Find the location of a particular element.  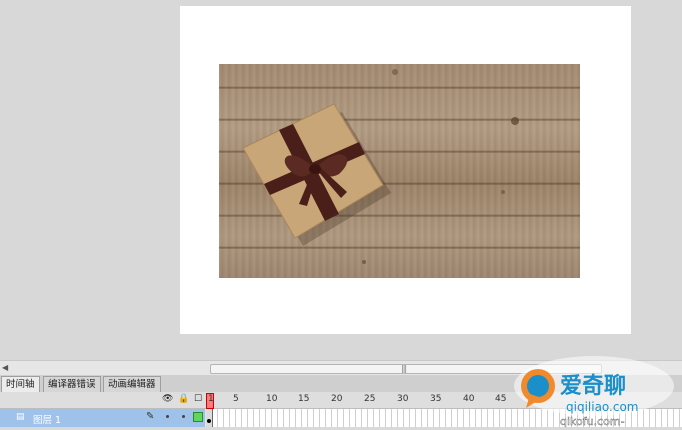

keyframe-dot is located at coordinates (209, 421).